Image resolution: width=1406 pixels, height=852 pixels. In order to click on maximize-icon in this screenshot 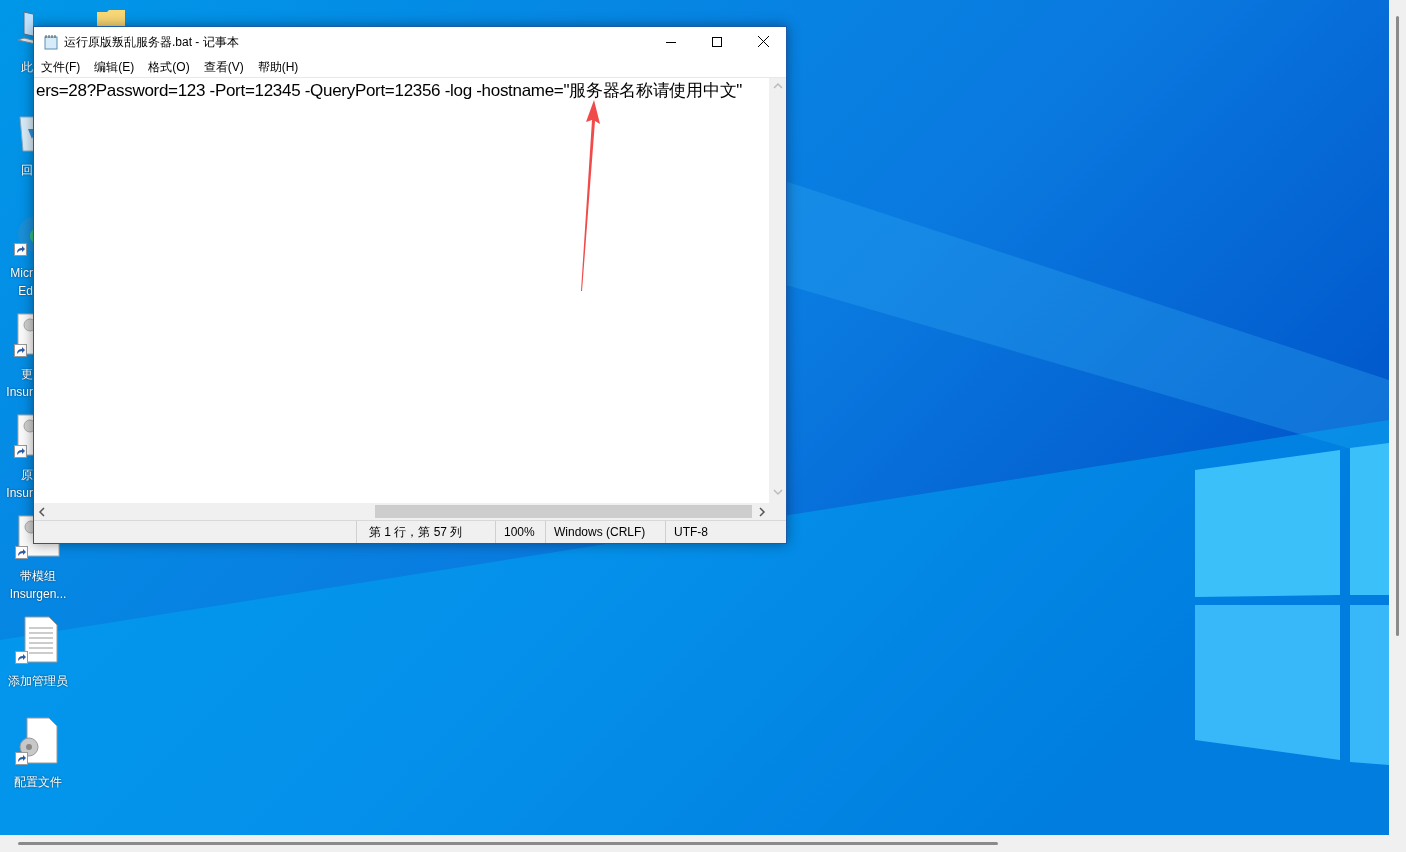, I will do `click(717, 41)`.